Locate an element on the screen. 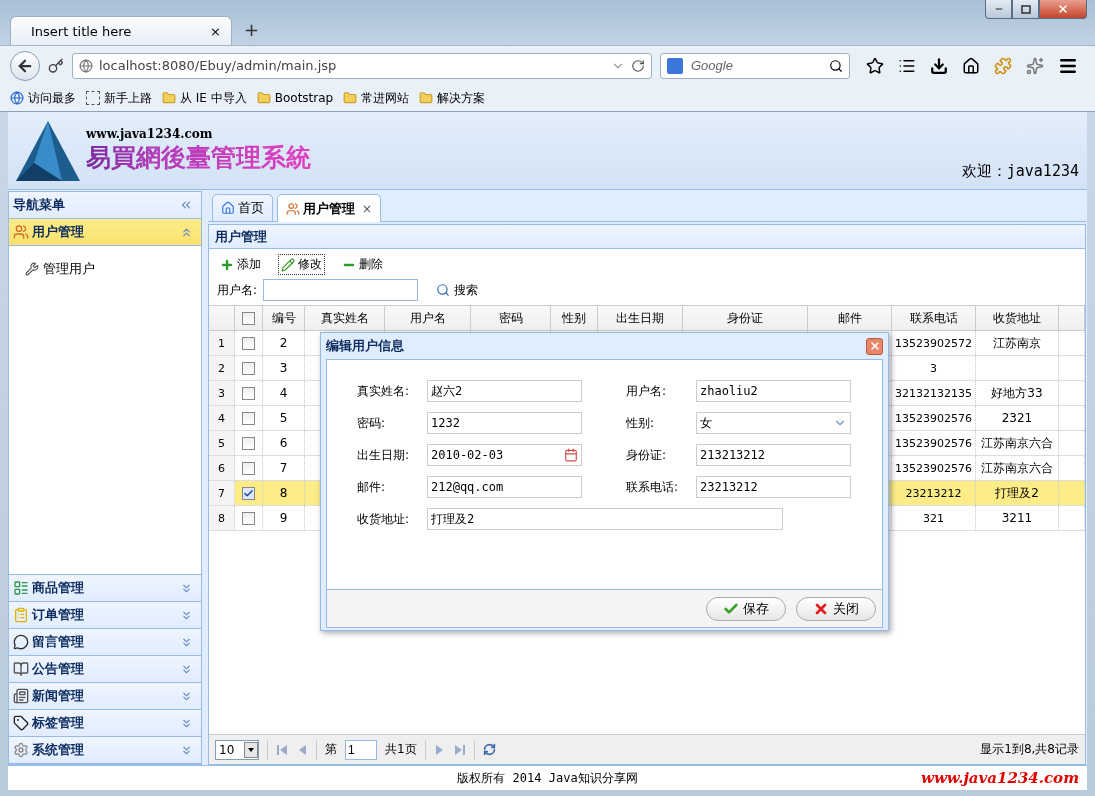 The height and width of the screenshot is (796, 1095). field-label: 用户名: is located at coordinates (237, 290).